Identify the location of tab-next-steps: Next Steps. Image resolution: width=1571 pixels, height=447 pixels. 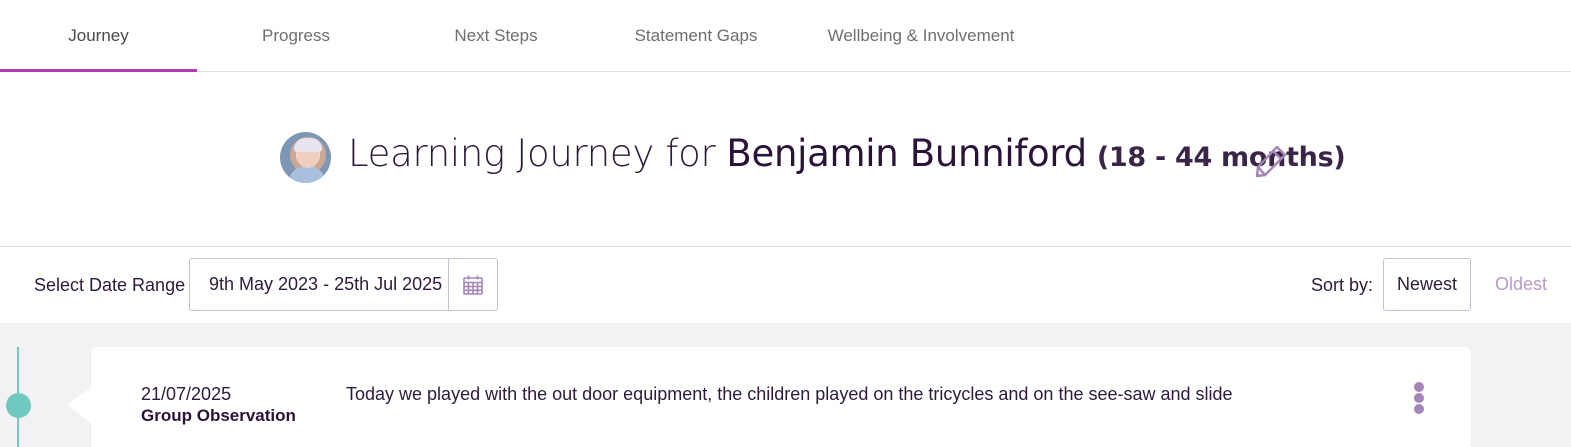
(496, 35).